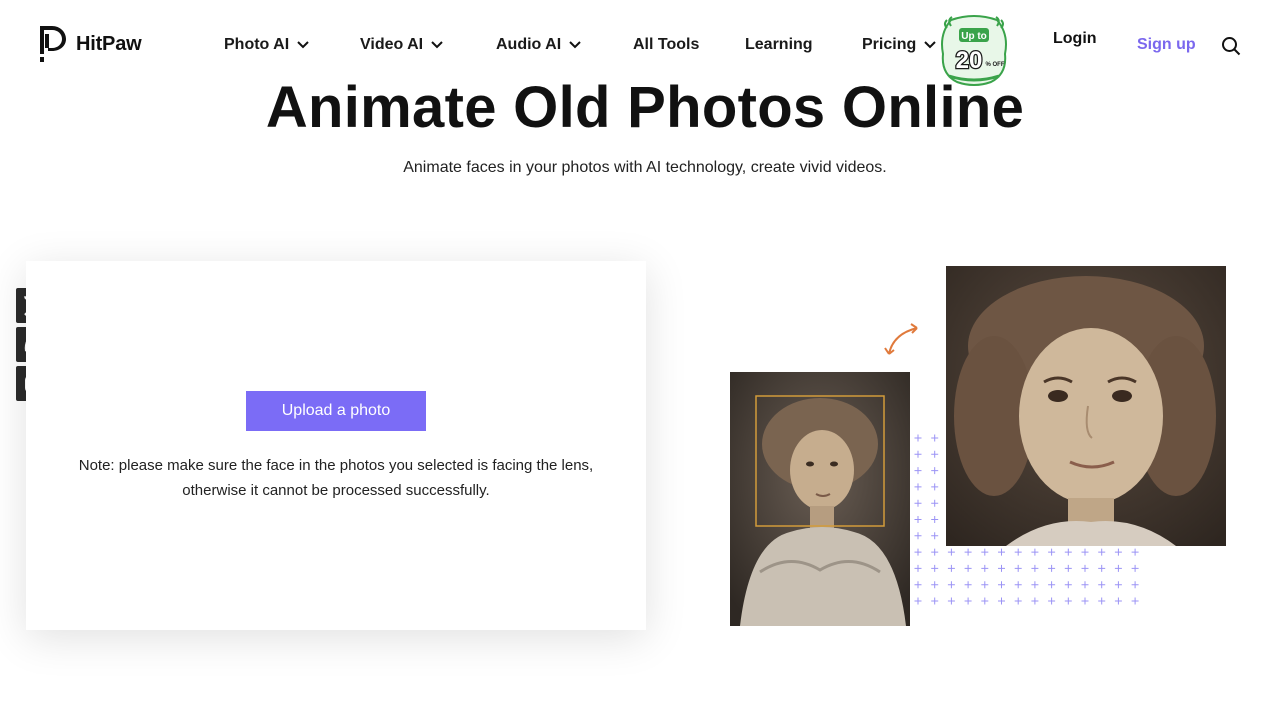  I want to click on nav-learning: Learning, so click(779, 45).